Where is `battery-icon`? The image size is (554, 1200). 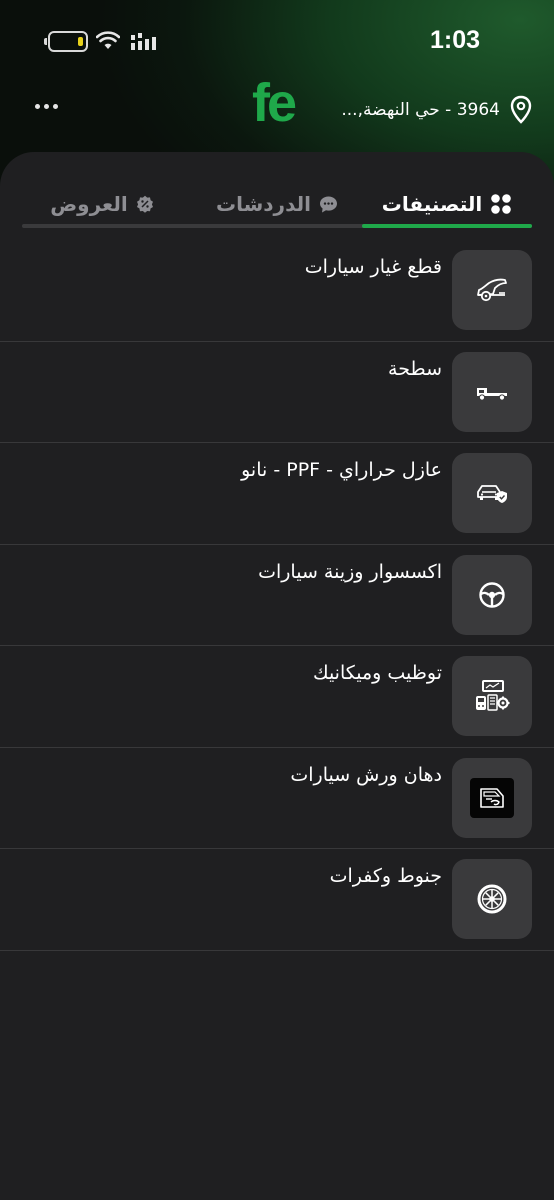 battery-icon is located at coordinates (66, 41).